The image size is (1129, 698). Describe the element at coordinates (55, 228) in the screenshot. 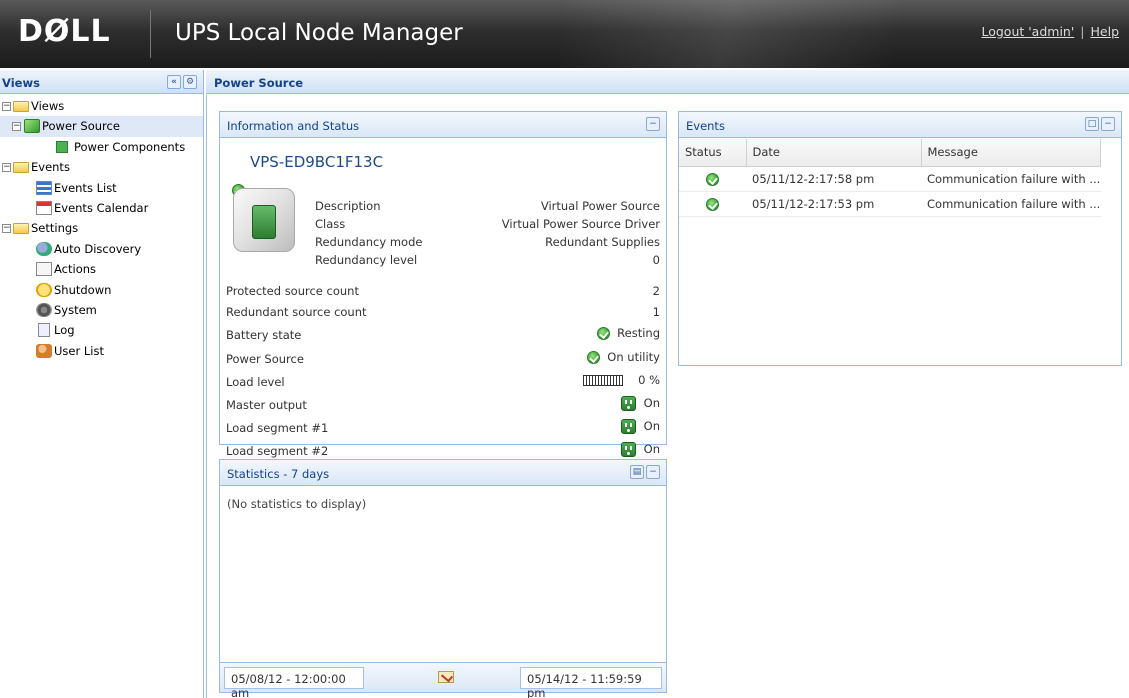

I see `tree-item-label: Settings` at that location.